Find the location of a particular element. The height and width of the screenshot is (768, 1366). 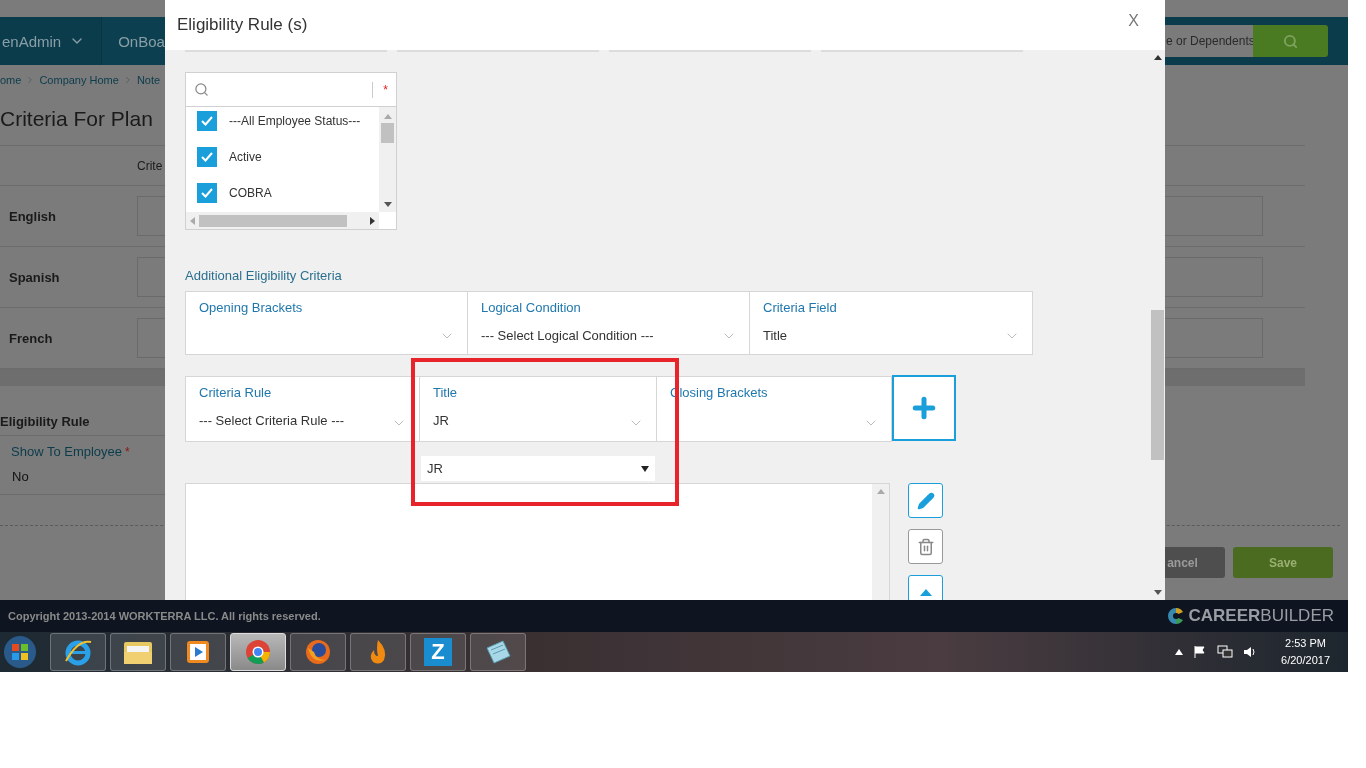

row-label: French is located at coordinates (31, 338).